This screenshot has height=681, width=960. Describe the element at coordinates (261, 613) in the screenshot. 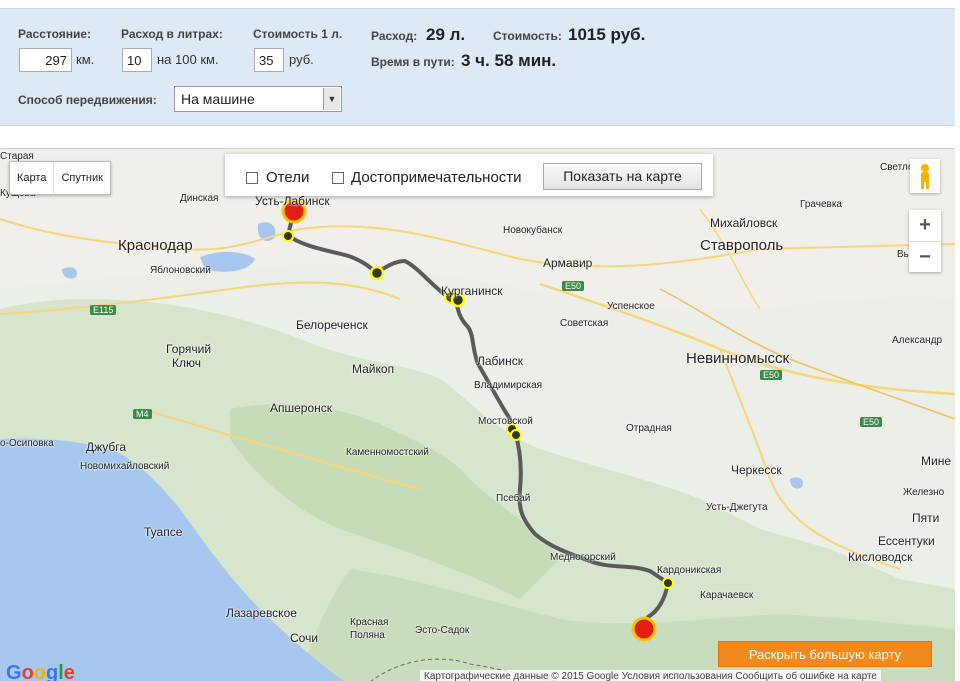

I see `city-label: Лазаревское` at that location.